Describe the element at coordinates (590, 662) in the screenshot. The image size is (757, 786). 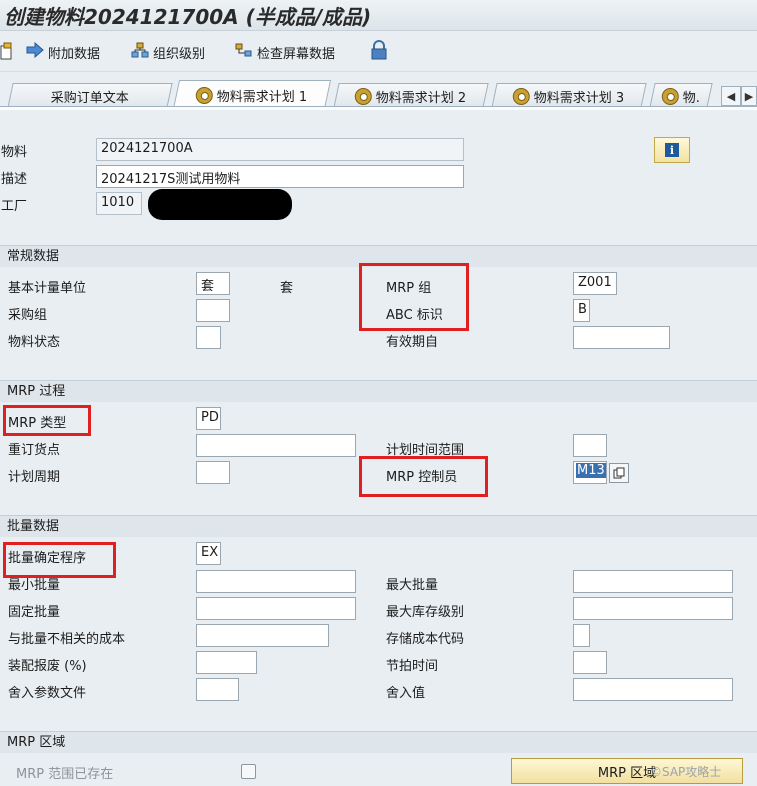
I see `takt-time-field` at that location.